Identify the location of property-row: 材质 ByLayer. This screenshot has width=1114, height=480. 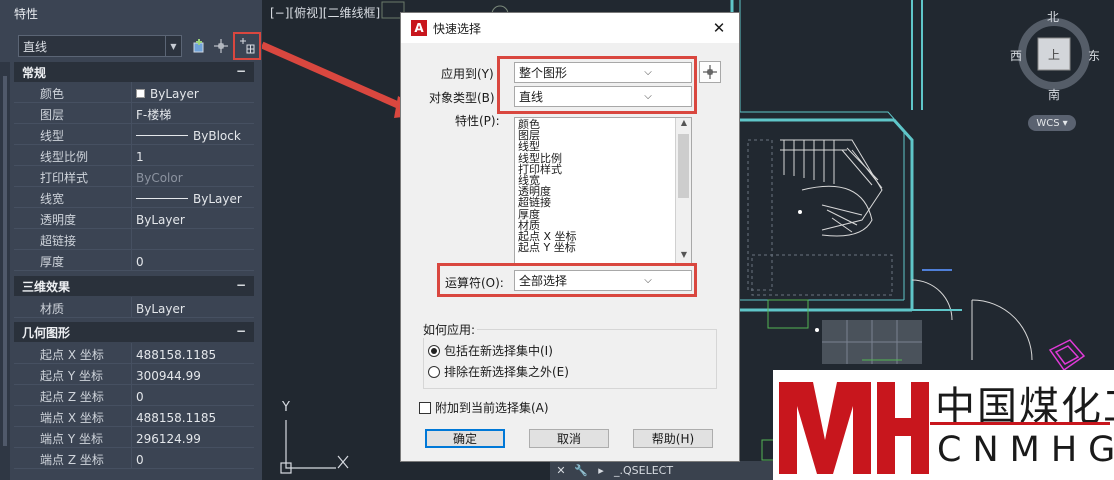
(134, 307).